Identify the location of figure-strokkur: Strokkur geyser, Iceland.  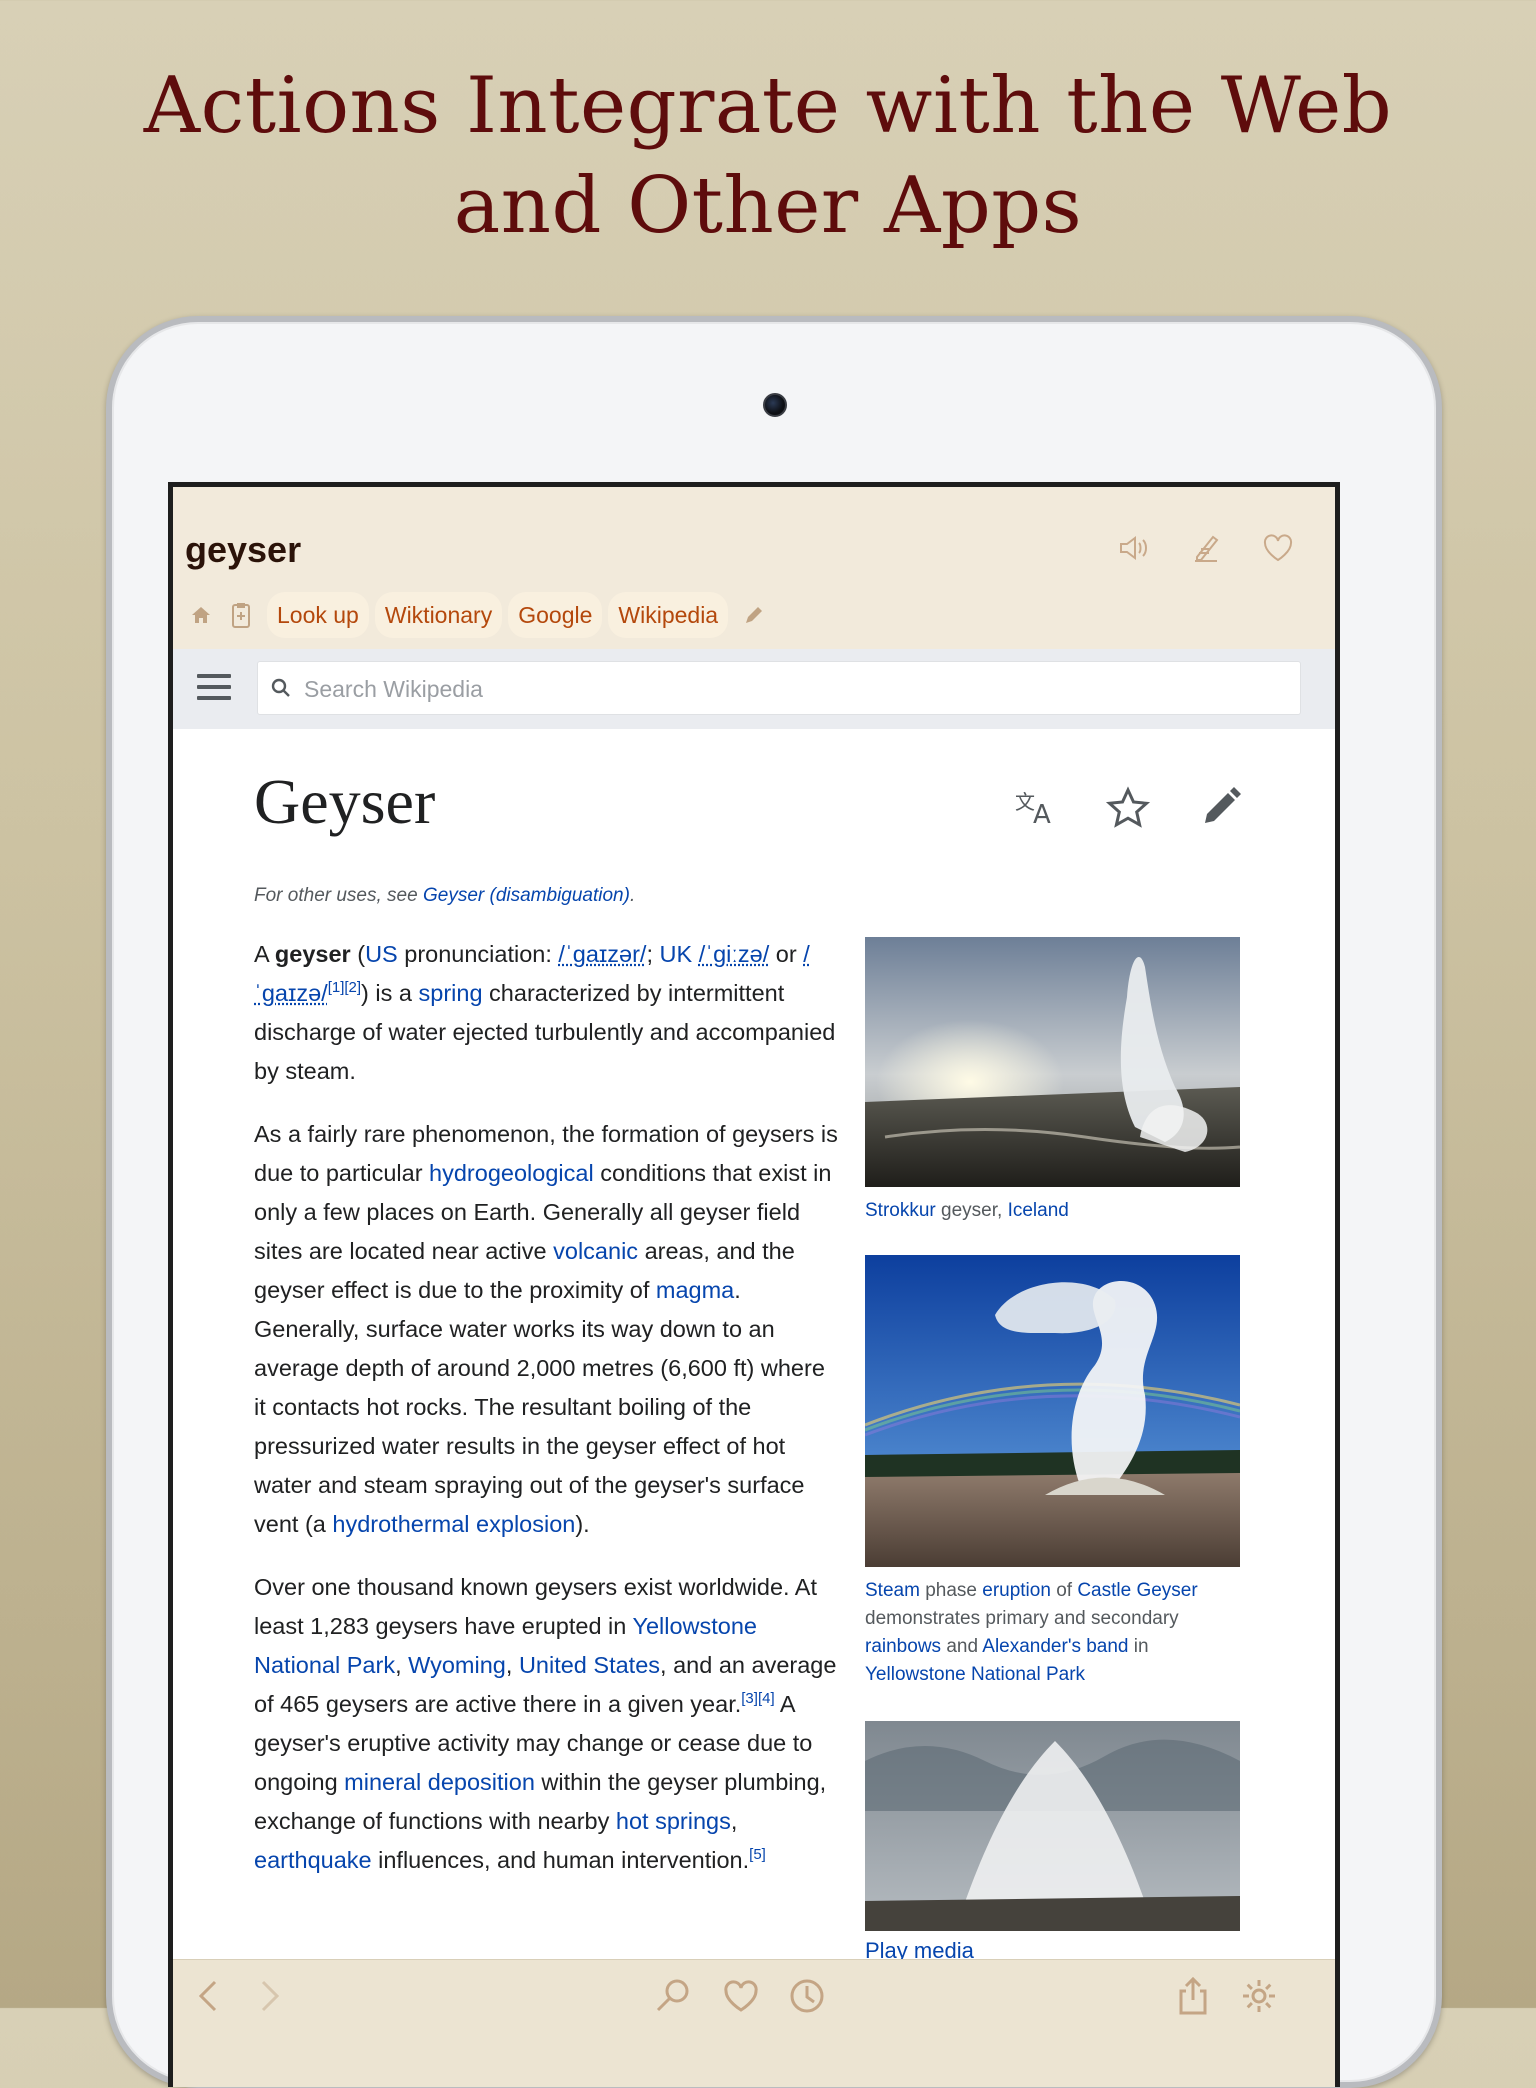
(1052, 1081).